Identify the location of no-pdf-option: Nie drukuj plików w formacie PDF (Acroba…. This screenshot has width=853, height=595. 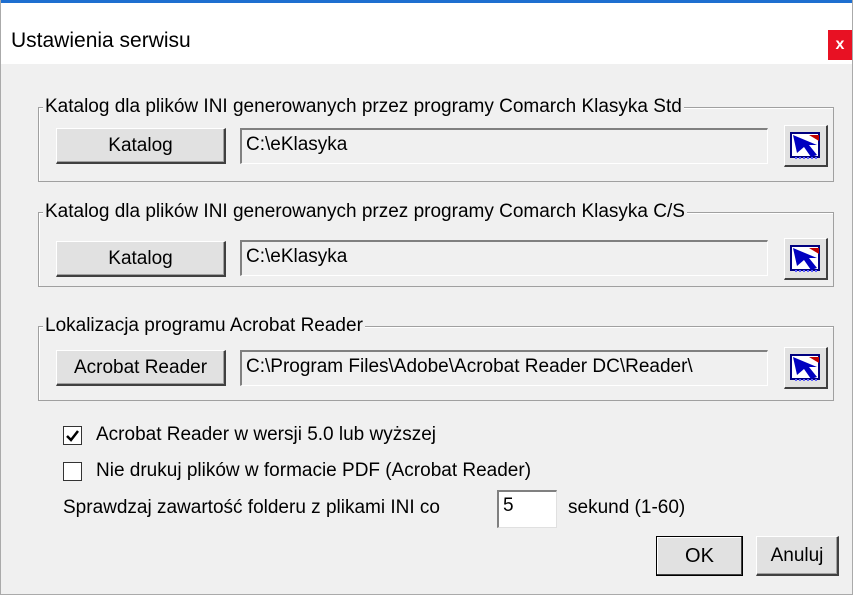
(297, 471).